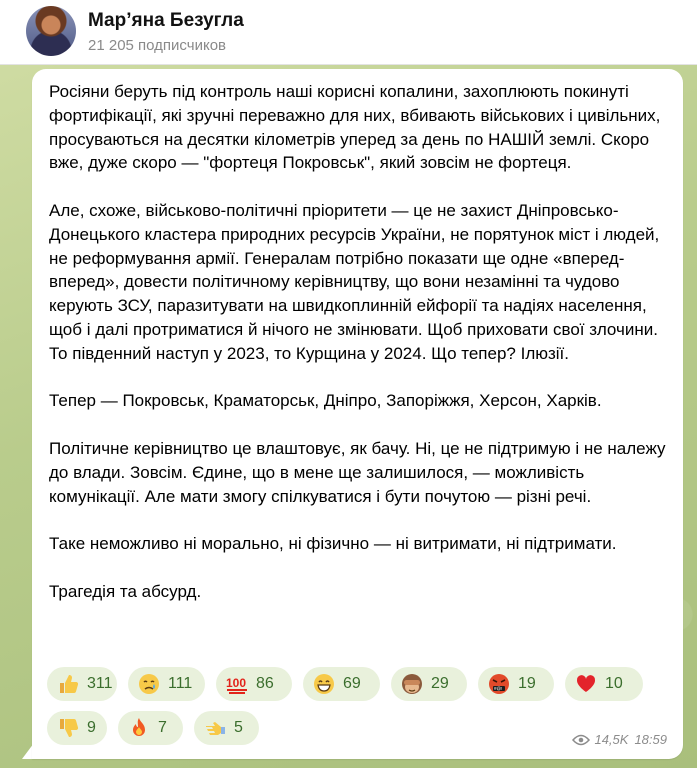 This screenshot has width=697, height=768. I want to click on reaction-thumbs-up: 311, so click(82, 684).